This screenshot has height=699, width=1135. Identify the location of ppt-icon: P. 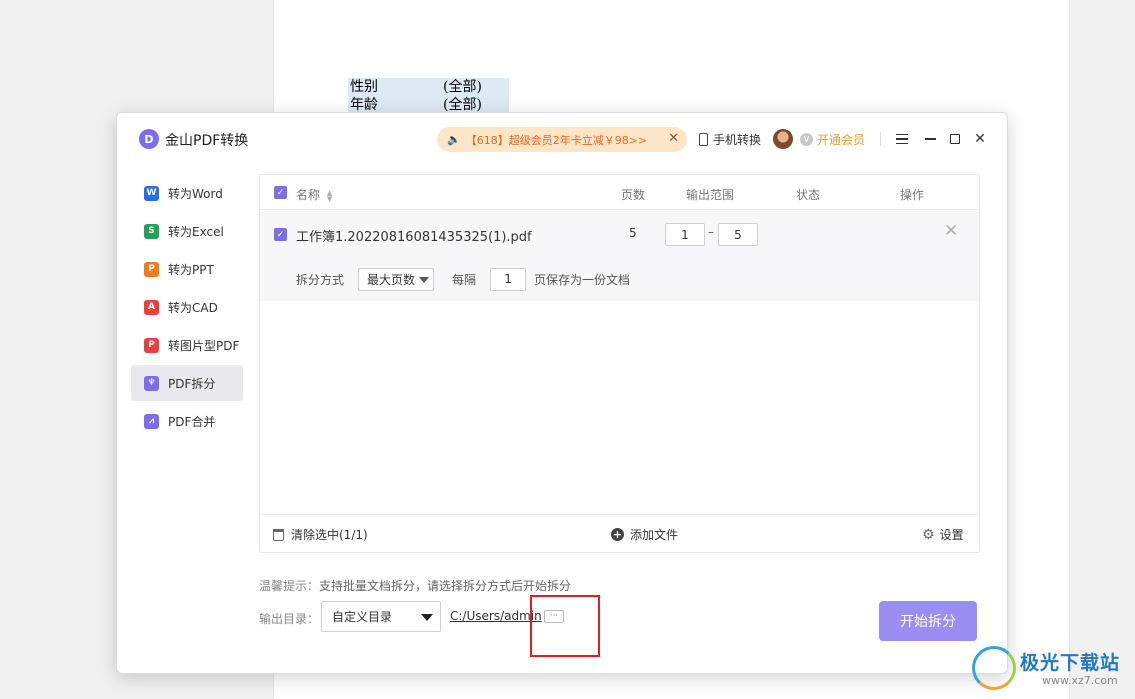
(151, 269).